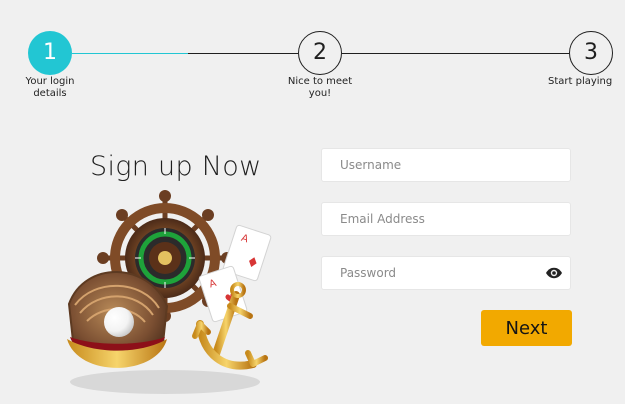 This screenshot has width=625, height=404. I want to click on step-1-indicator: 1, so click(50, 53).